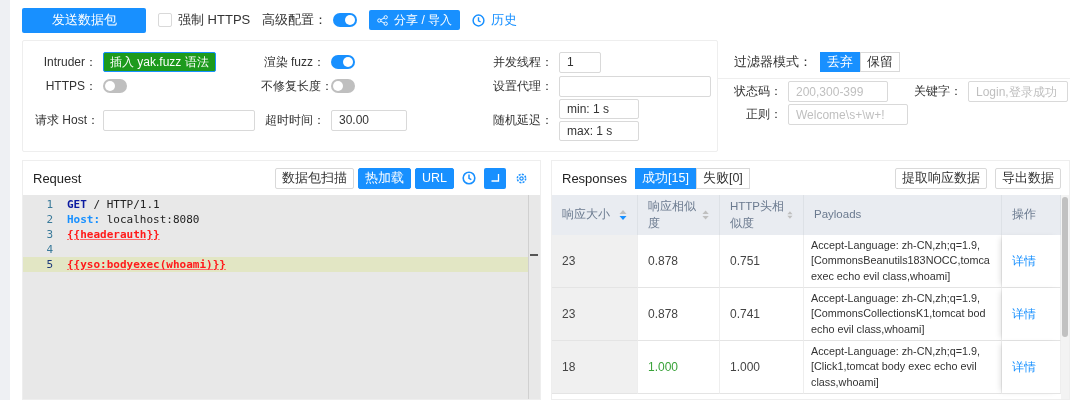  What do you see at coordinates (146, 264) in the screenshot?
I see `code-line: {{yso:bodyexec(whoami)}}` at bounding box center [146, 264].